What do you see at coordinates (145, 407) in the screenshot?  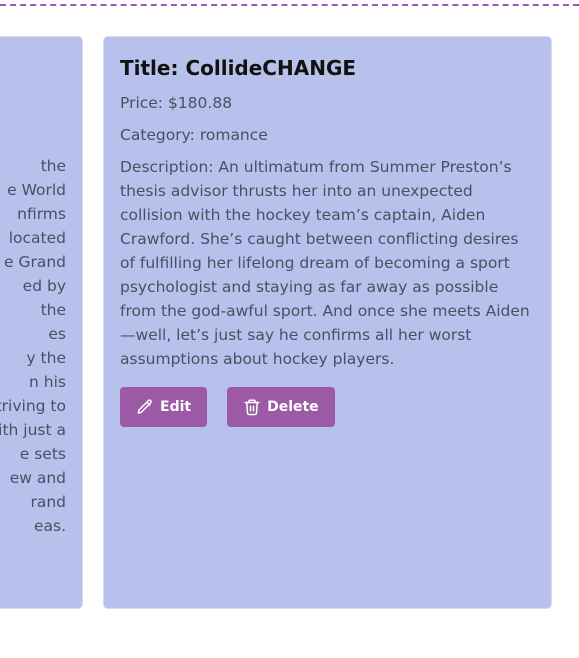 I see `pencil-icon` at bounding box center [145, 407].